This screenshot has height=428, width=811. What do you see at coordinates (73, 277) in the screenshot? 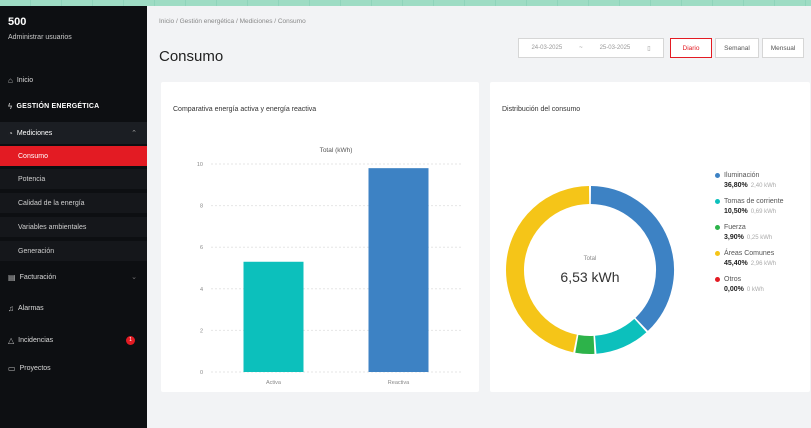
I see `sidebar-item-facturacion: ▤ Facturación ⌄` at bounding box center [73, 277].